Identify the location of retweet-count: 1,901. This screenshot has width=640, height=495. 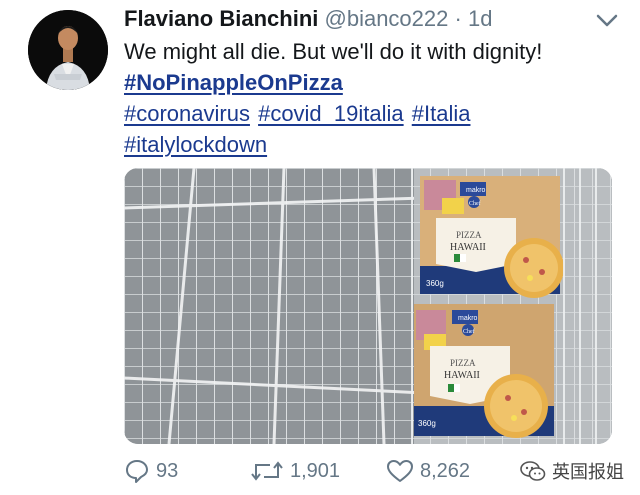
(315, 470).